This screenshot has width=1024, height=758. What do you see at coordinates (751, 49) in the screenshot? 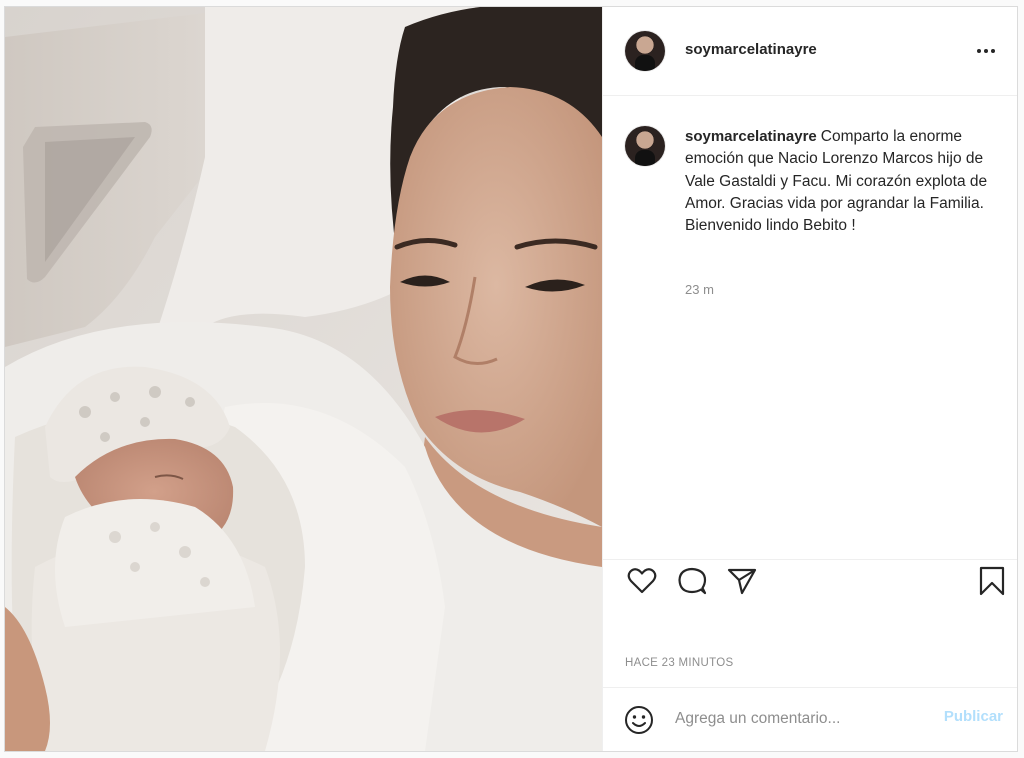
I see `header-username: soymarcelatinayre` at bounding box center [751, 49].